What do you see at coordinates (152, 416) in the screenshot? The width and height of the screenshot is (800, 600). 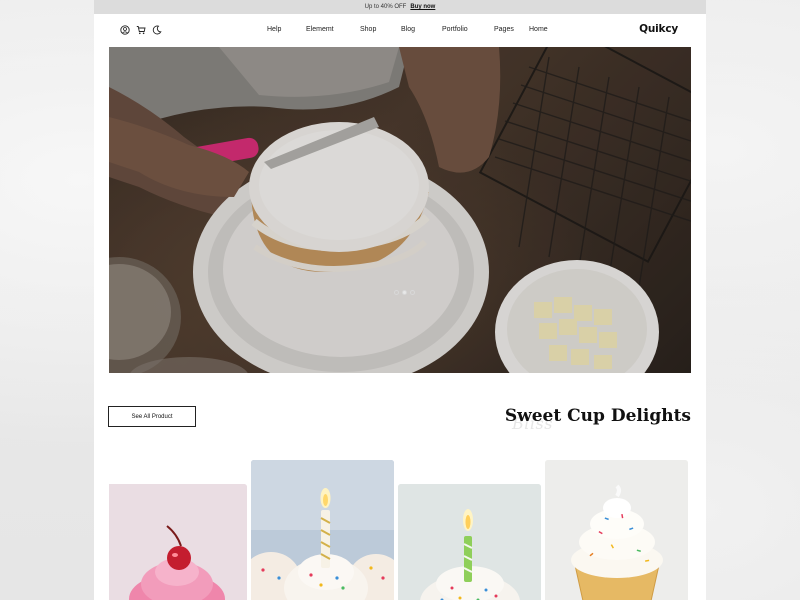 I see `see-all-product-button: See All Product` at bounding box center [152, 416].